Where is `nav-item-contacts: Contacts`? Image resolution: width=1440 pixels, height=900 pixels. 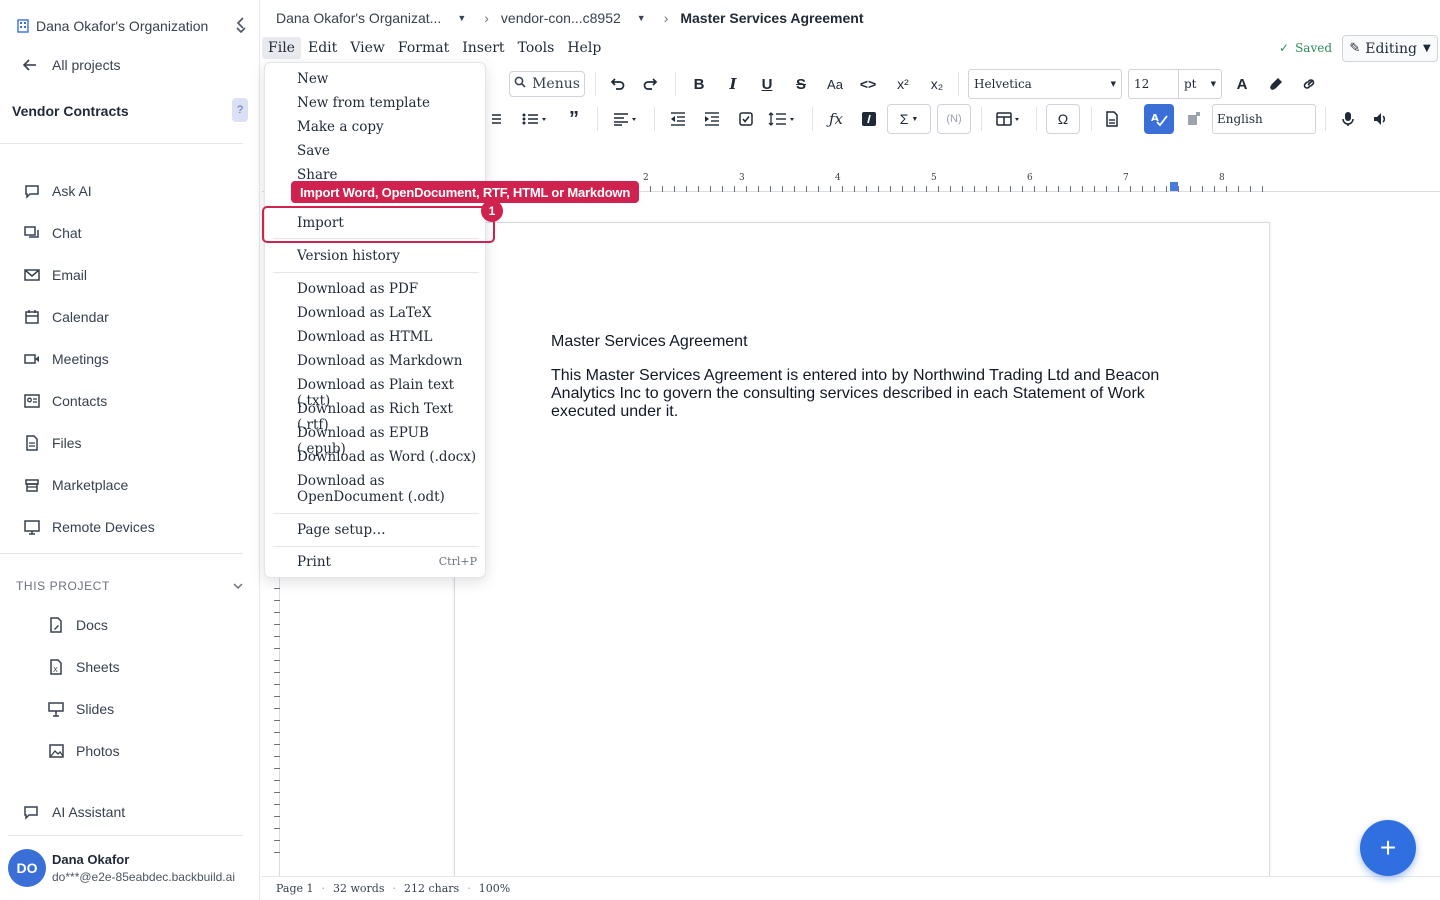 nav-item-contacts: Contacts is located at coordinates (129, 401).